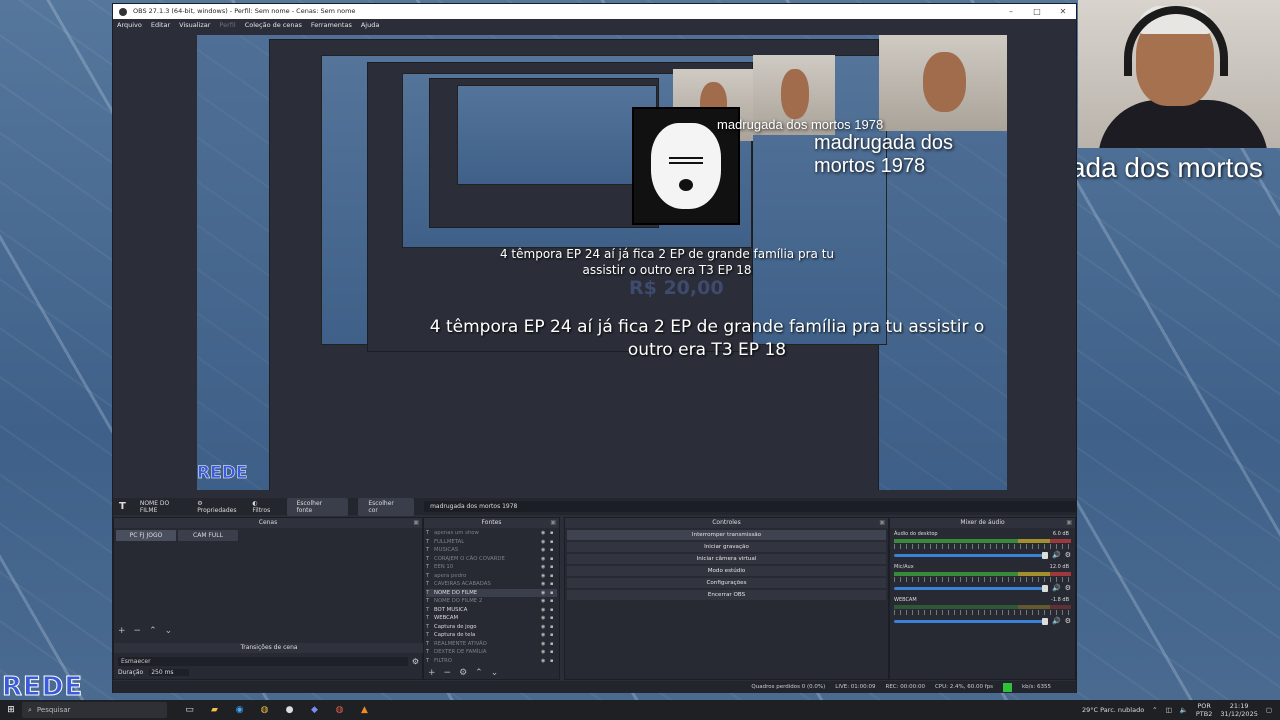 This screenshot has height=720, width=1280. What do you see at coordinates (214, 710) in the screenshot?
I see `file-explorer-icon: ▰` at bounding box center [214, 710].